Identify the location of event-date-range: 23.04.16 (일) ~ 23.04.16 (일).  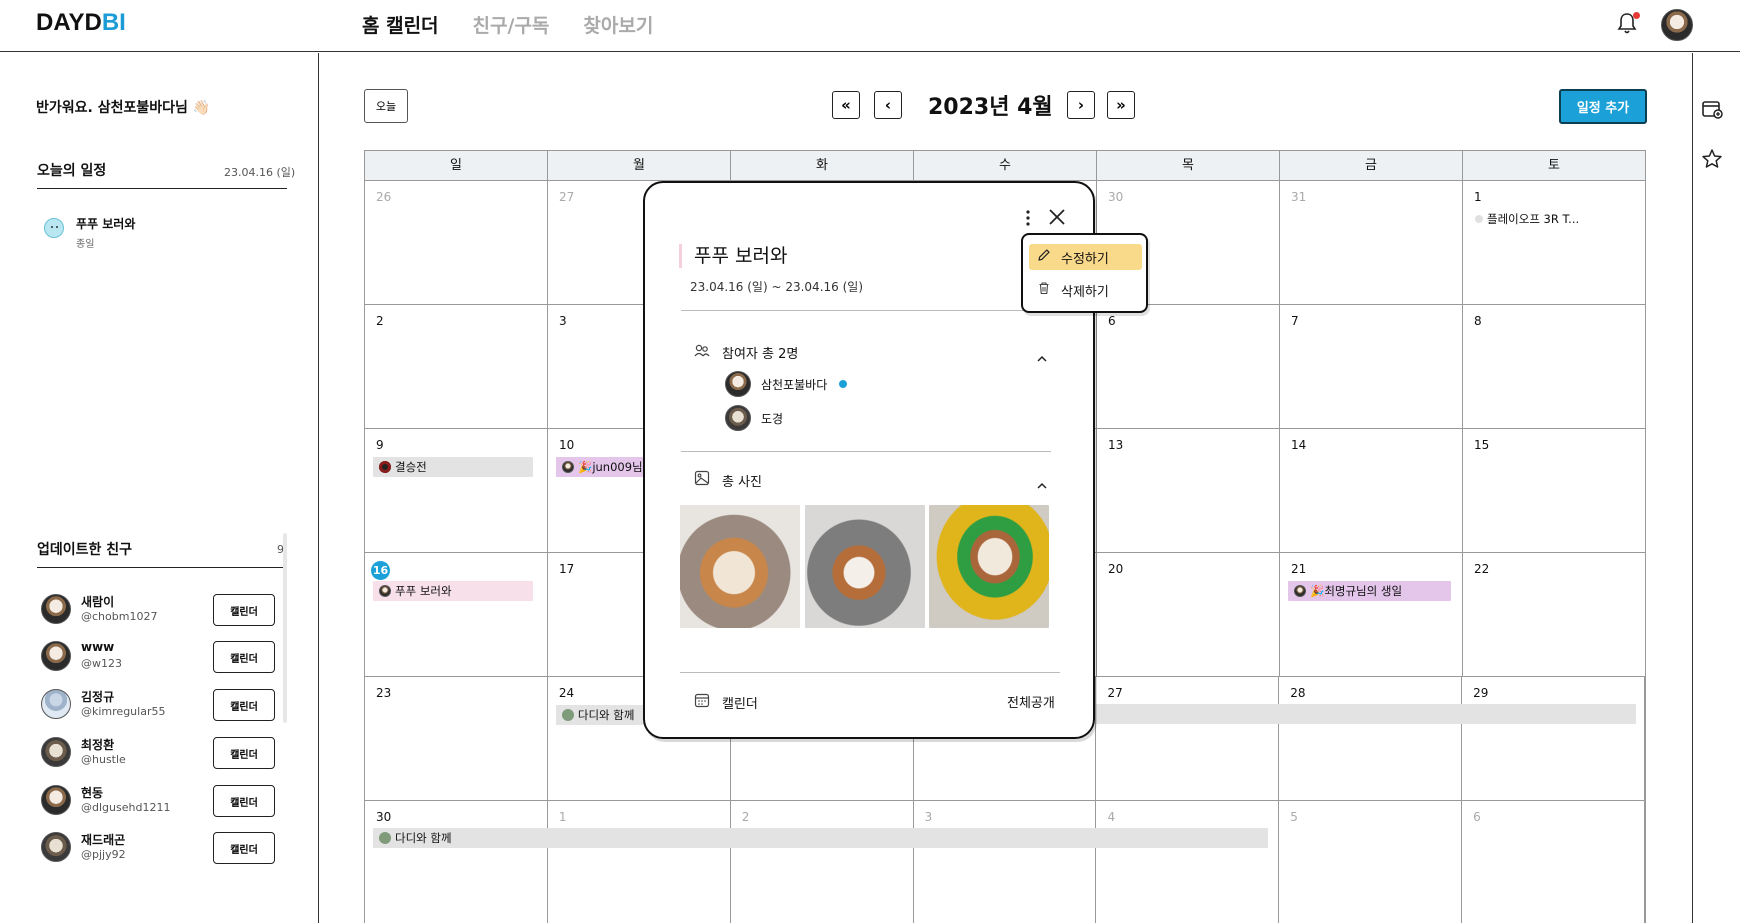
(776, 287).